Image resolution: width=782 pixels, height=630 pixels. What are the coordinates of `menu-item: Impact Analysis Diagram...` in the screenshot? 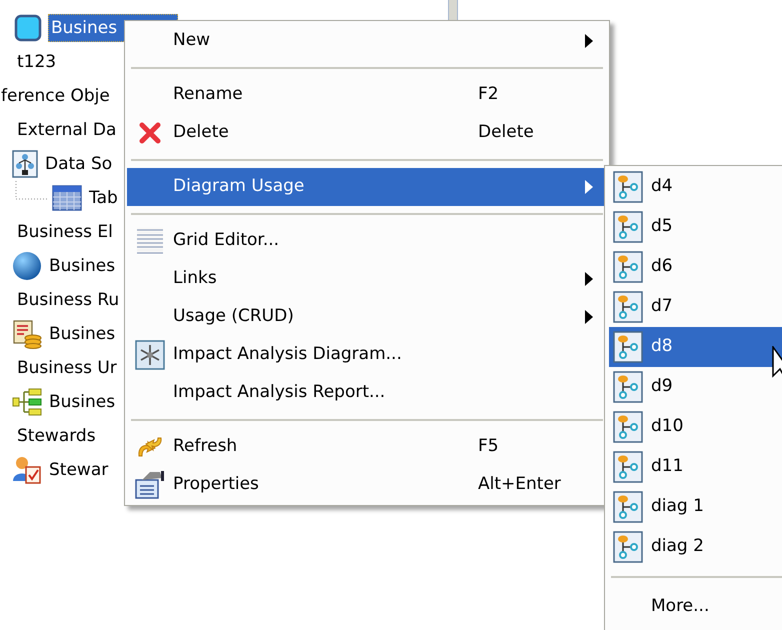 It's located at (367, 355).